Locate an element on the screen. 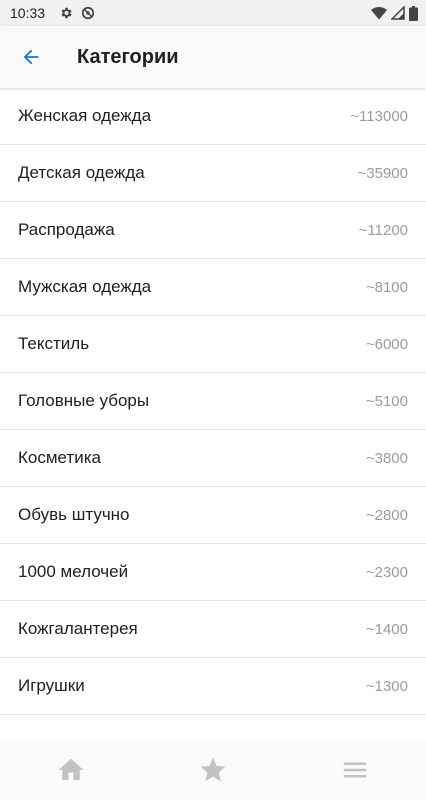 The image size is (426, 800). category-count: ~3800 is located at coordinates (386, 458).